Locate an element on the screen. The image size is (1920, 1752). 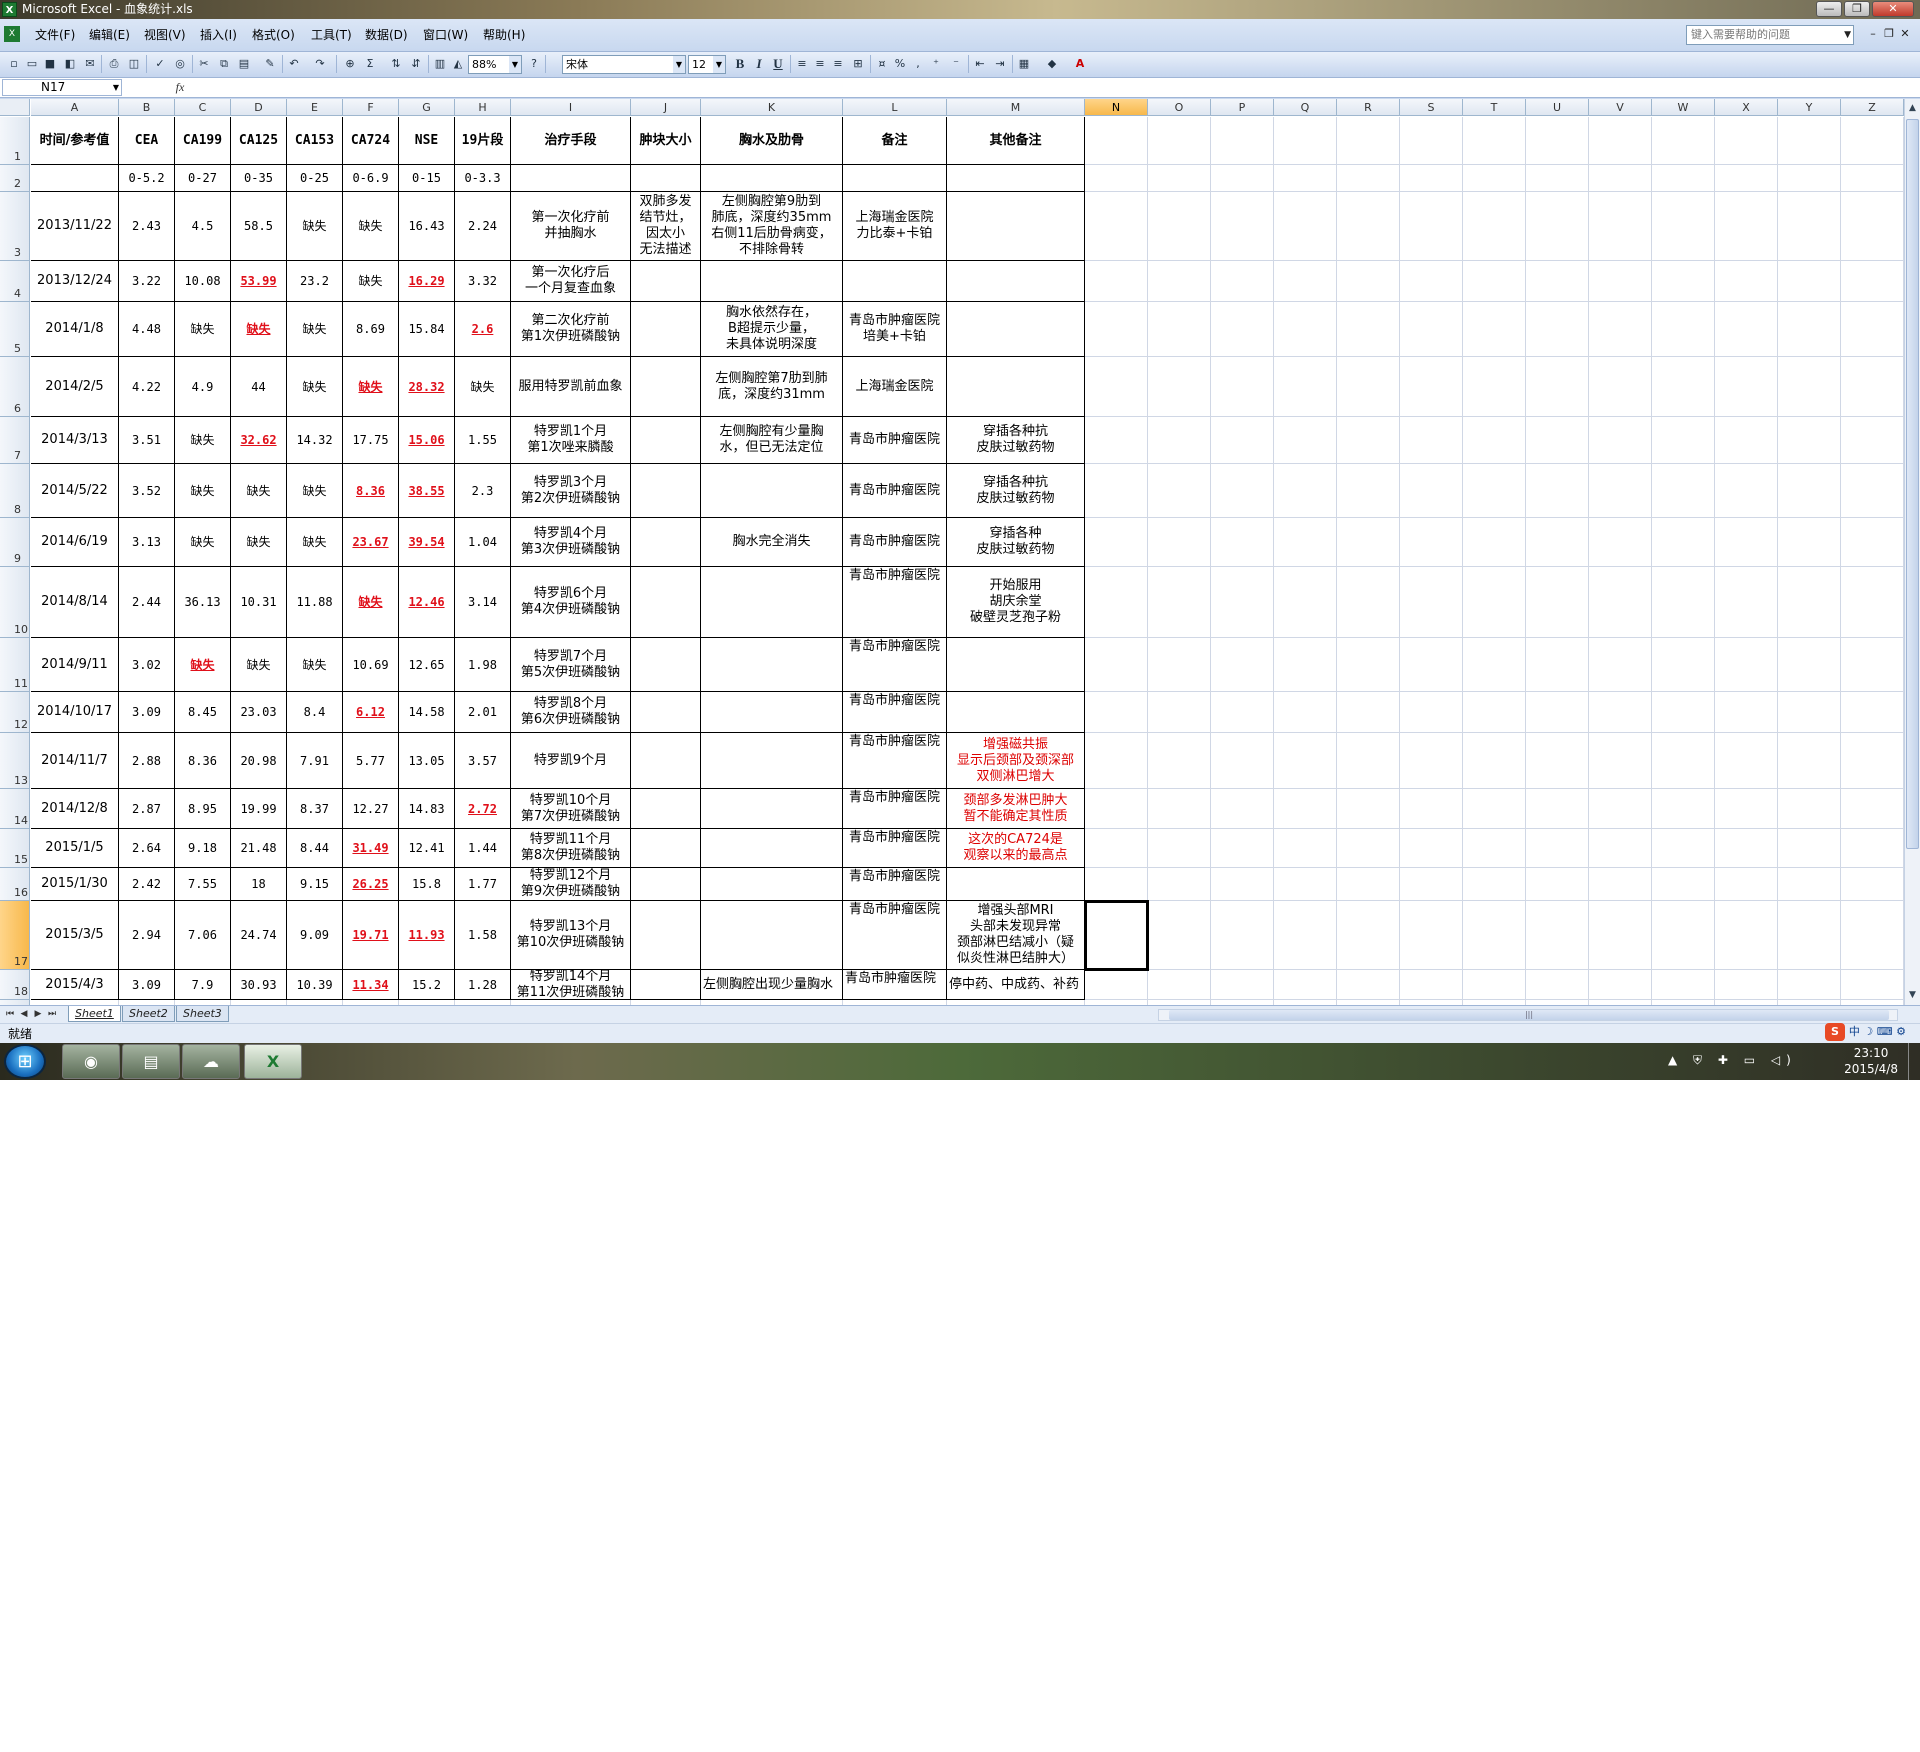
cell-K7: 左侧胸腔有少量胸 水，但已无法定位 is located at coordinates (772, 440).